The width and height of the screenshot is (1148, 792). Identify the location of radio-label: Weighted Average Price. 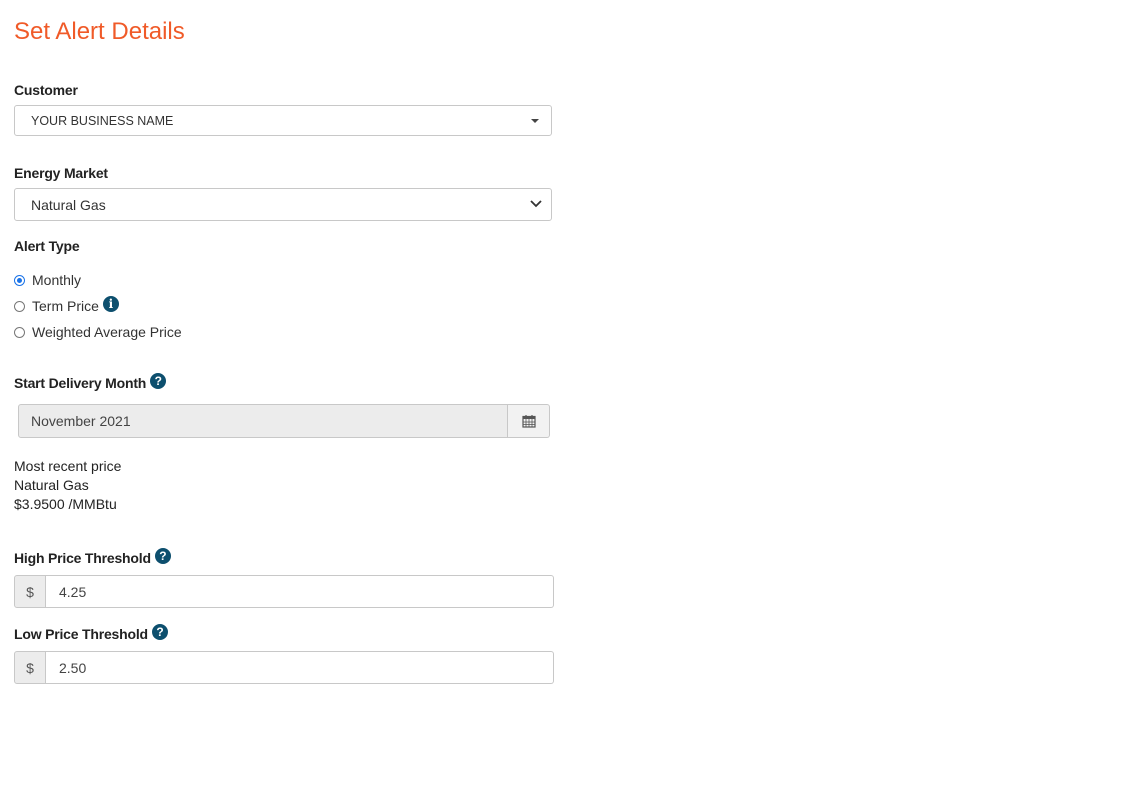
(107, 332).